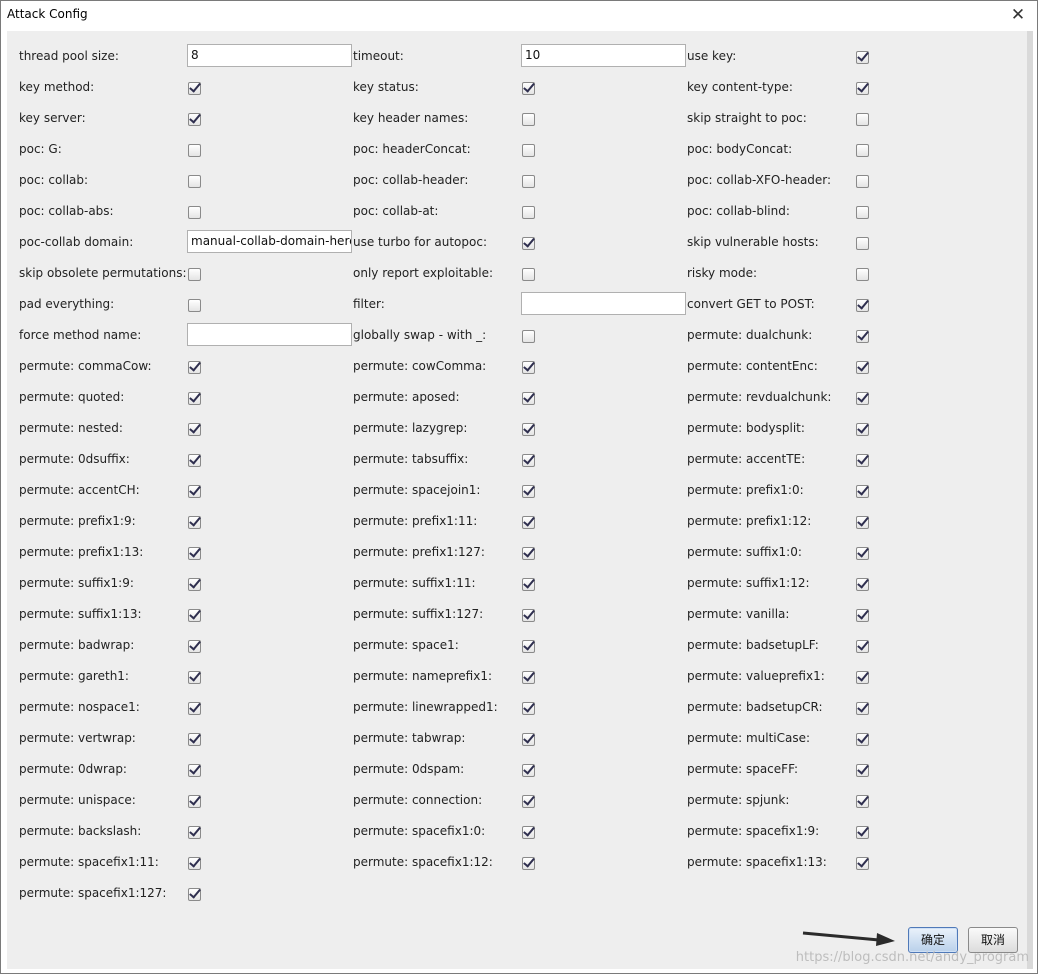 The image size is (1038, 974). What do you see at coordinates (72, 397) in the screenshot?
I see `setting-label: permute: quoted:` at bounding box center [72, 397].